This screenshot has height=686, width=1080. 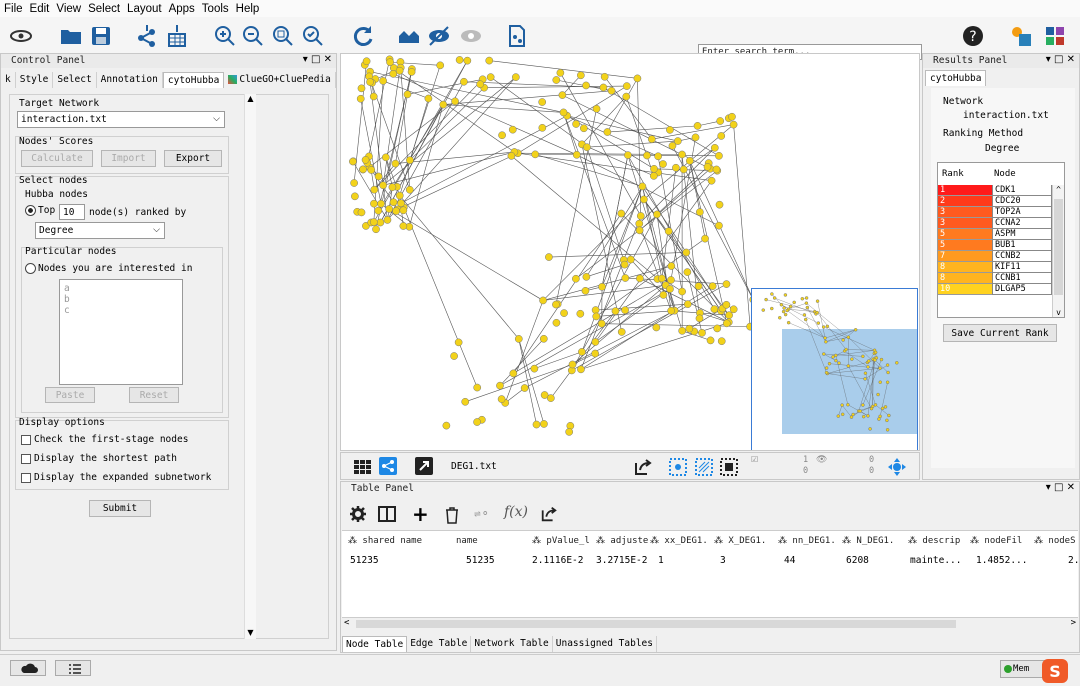 What do you see at coordinates (363, 467) in the screenshot?
I see `grid-view-icon` at bounding box center [363, 467].